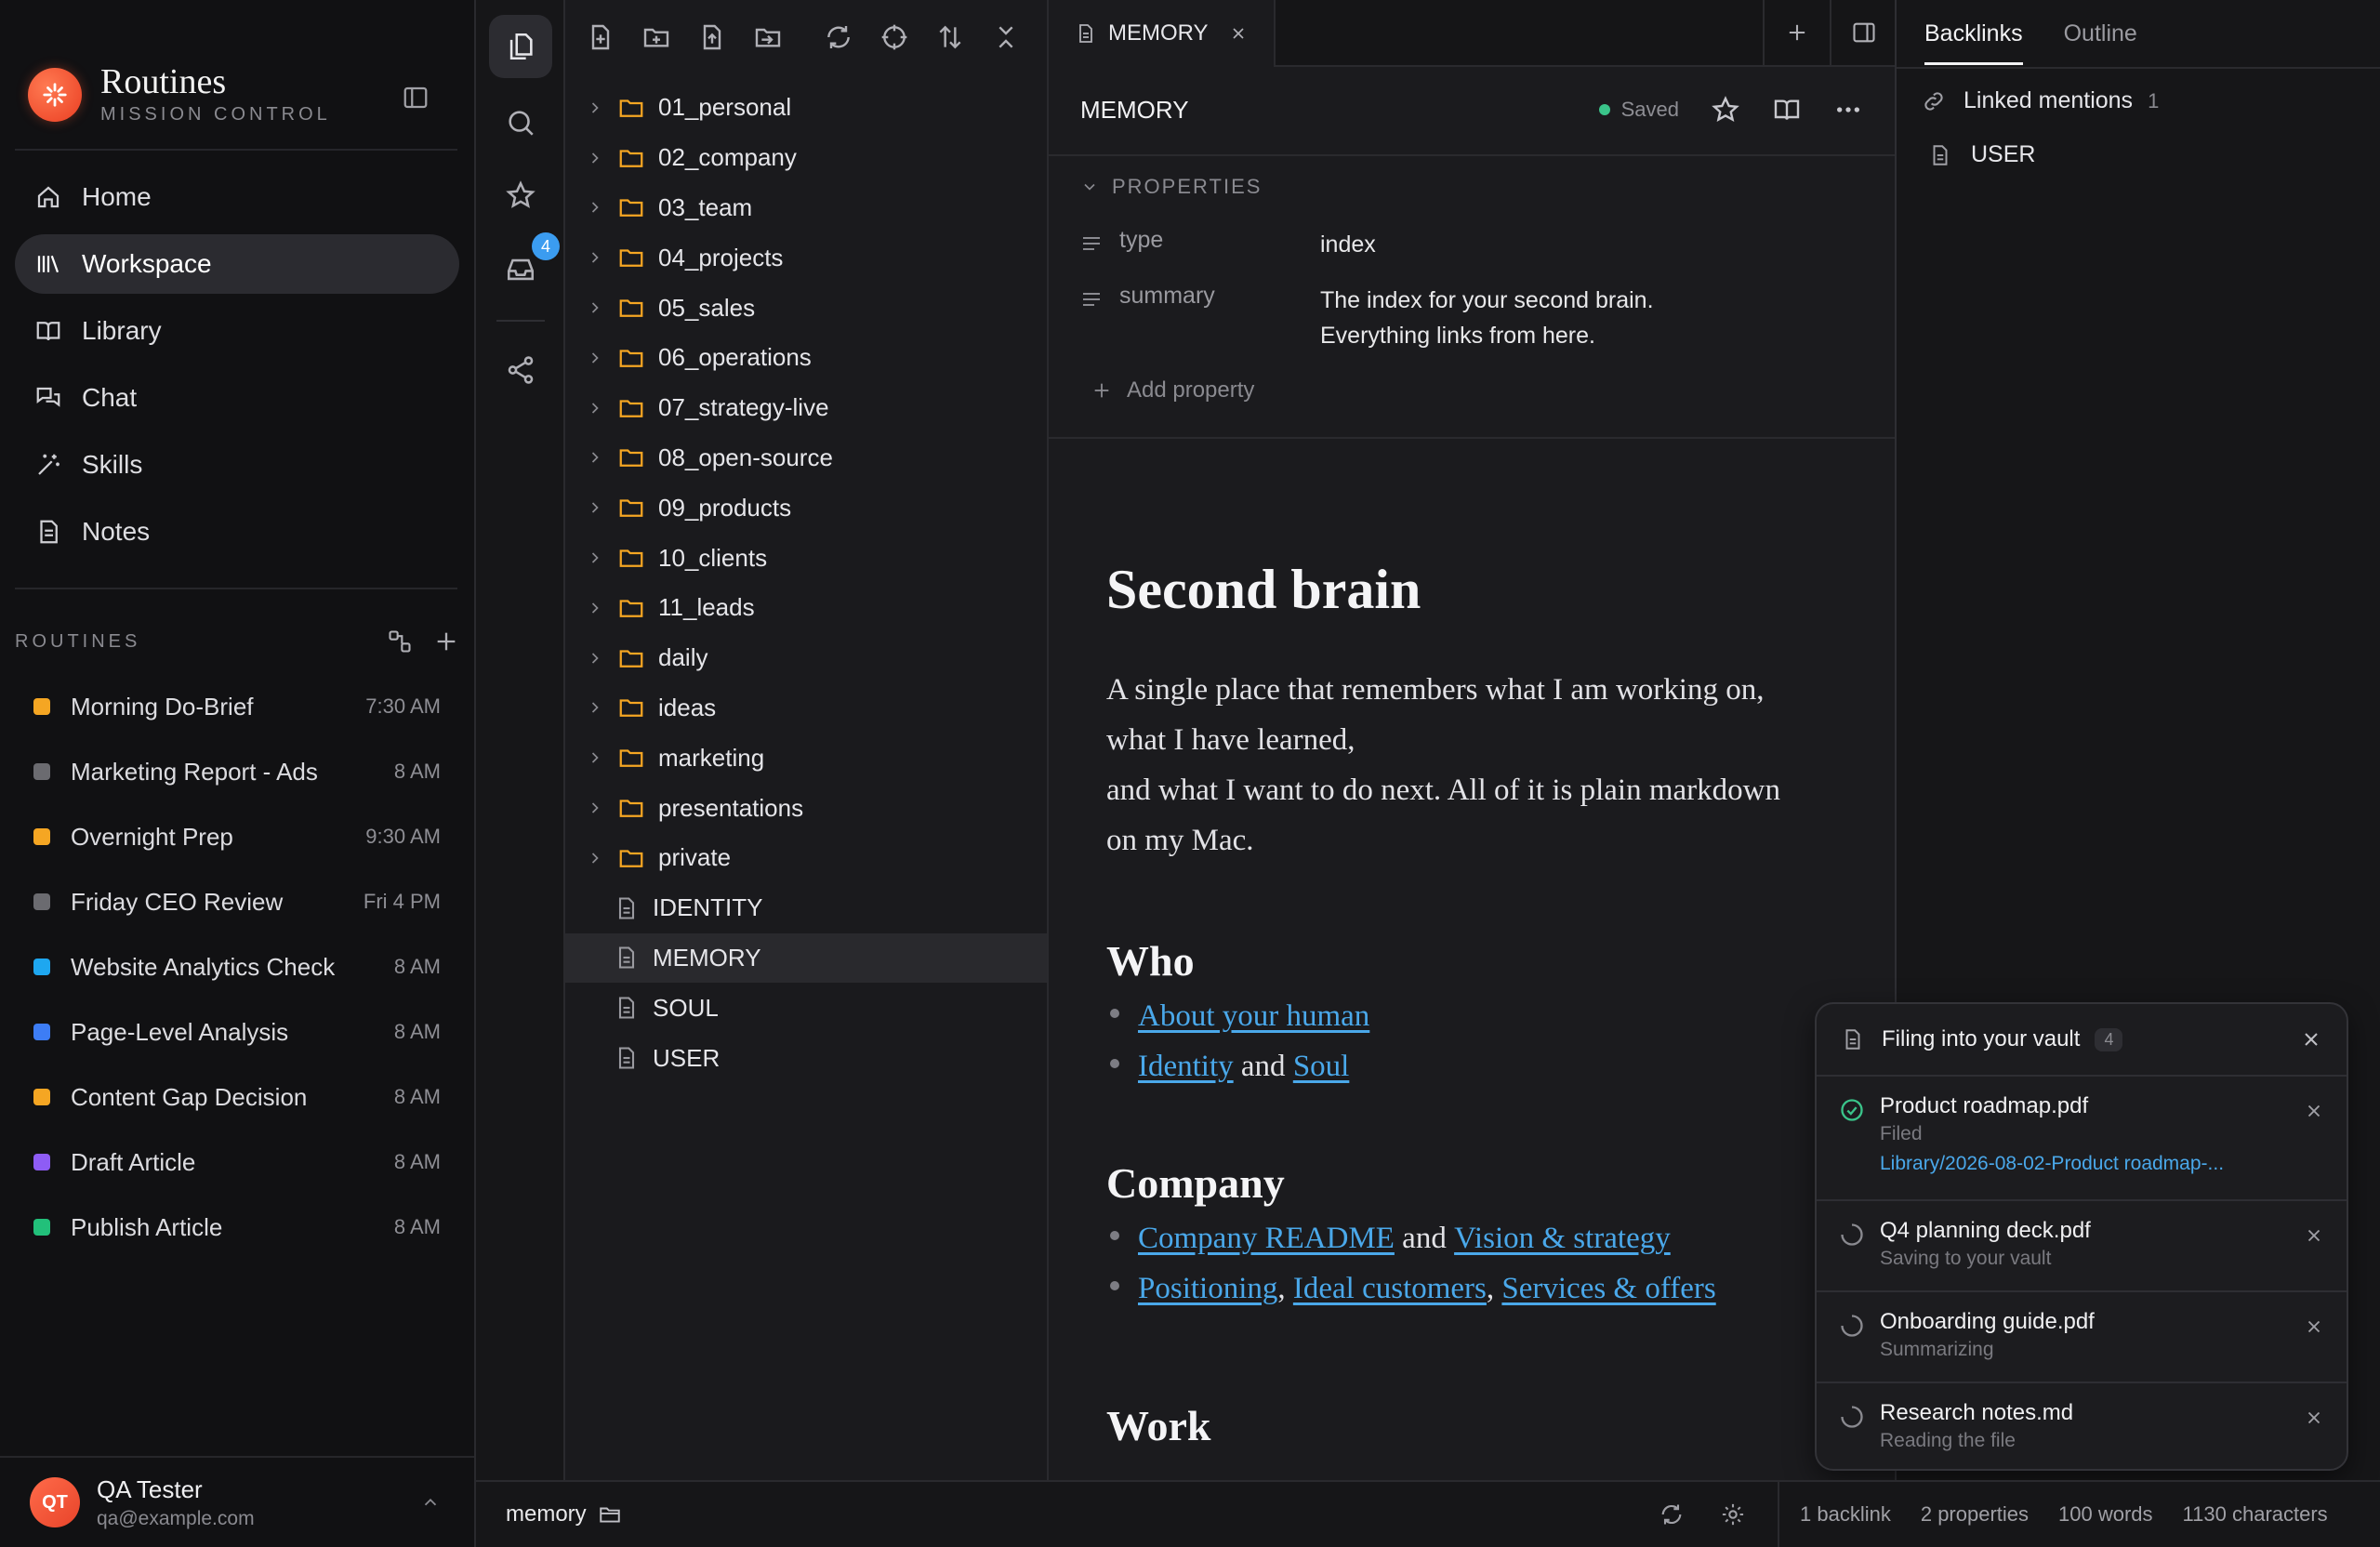 This screenshot has width=2380, height=1547. What do you see at coordinates (806, 358) in the screenshot?
I see `folder-item: 06_operations` at bounding box center [806, 358].